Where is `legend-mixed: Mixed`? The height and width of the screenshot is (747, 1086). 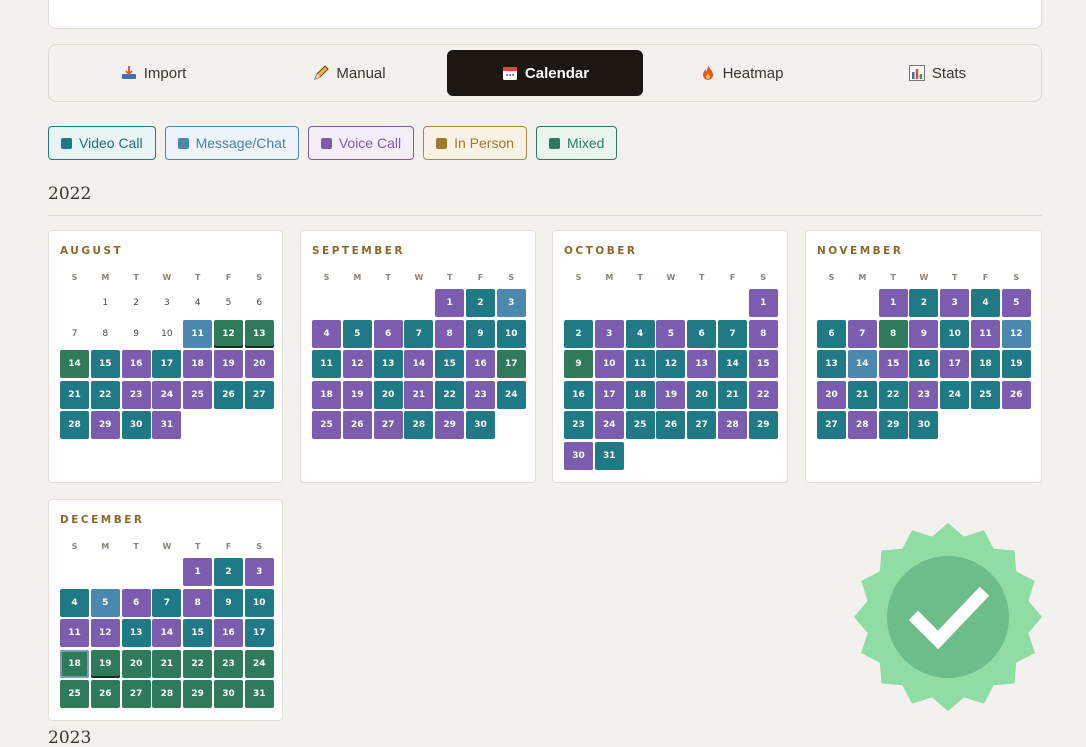 legend-mixed: Mixed is located at coordinates (577, 143).